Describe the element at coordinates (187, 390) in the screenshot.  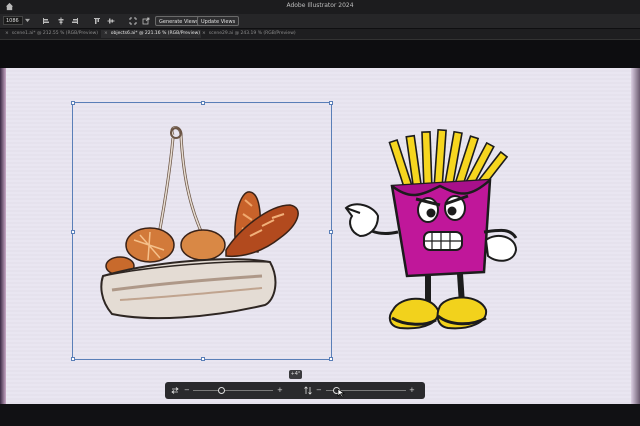
I see `zoom-out-button: −` at that location.